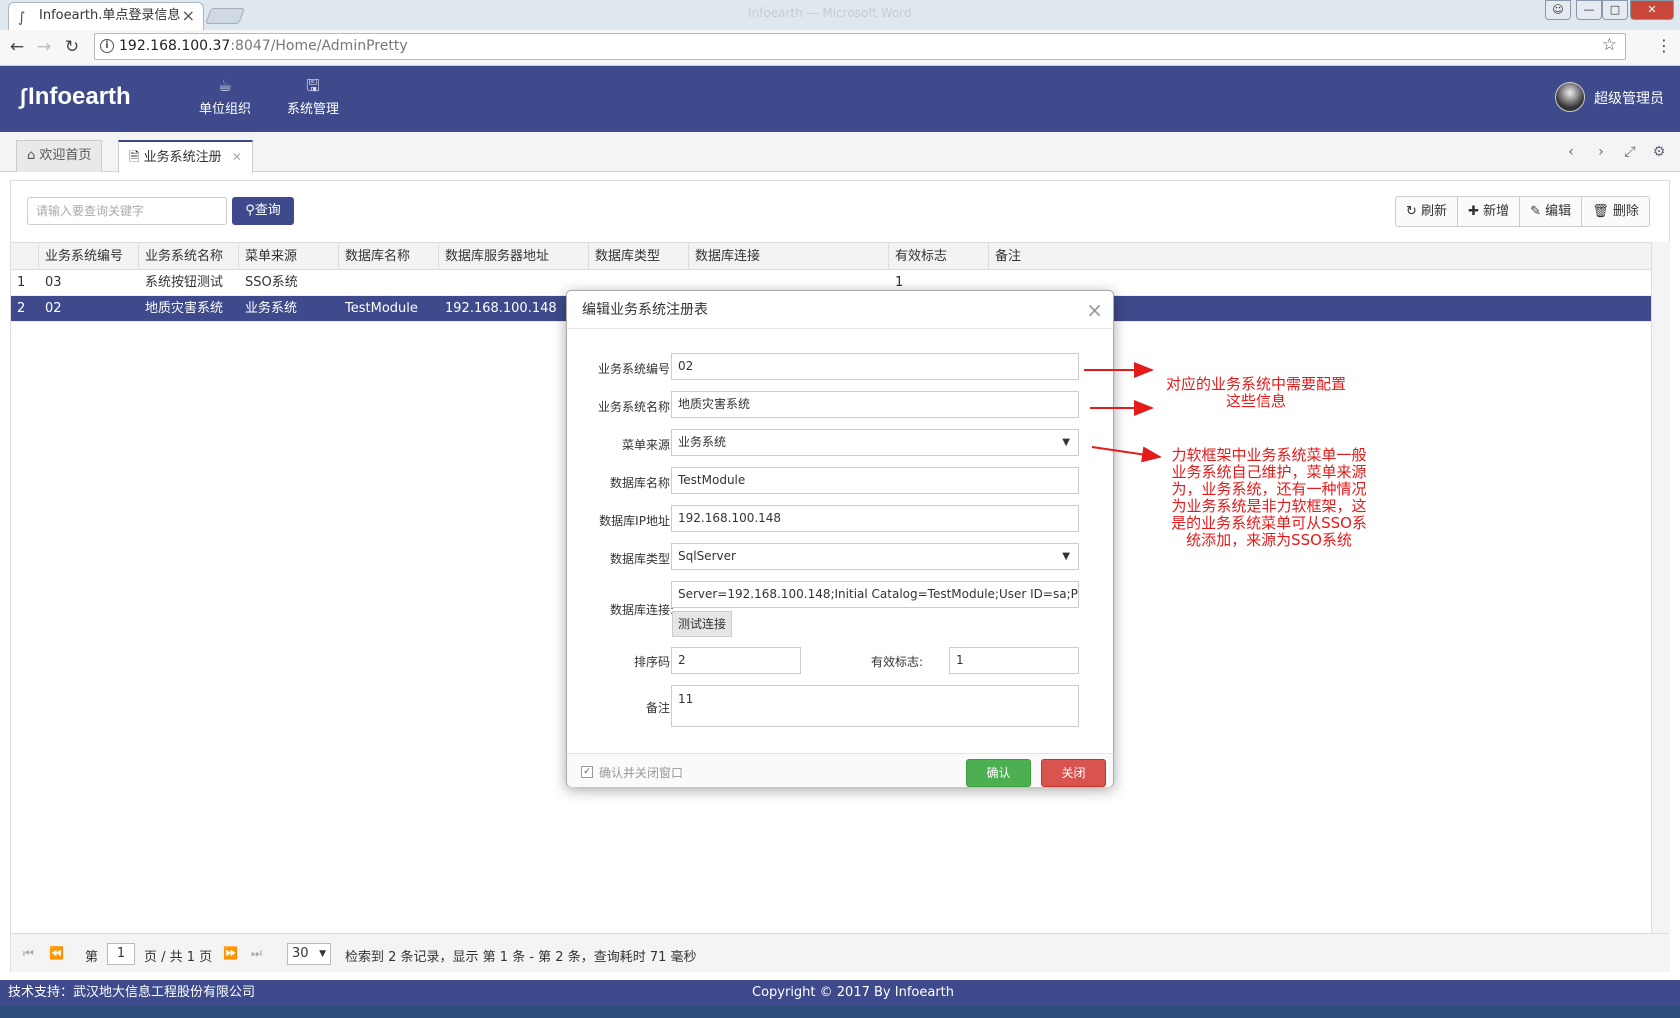 The height and width of the screenshot is (1018, 1680). What do you see at coordinates (1551, 211) in the screenshot?
I see `edit-button: ✎ 编辑` at bounding box center [1551, 211].